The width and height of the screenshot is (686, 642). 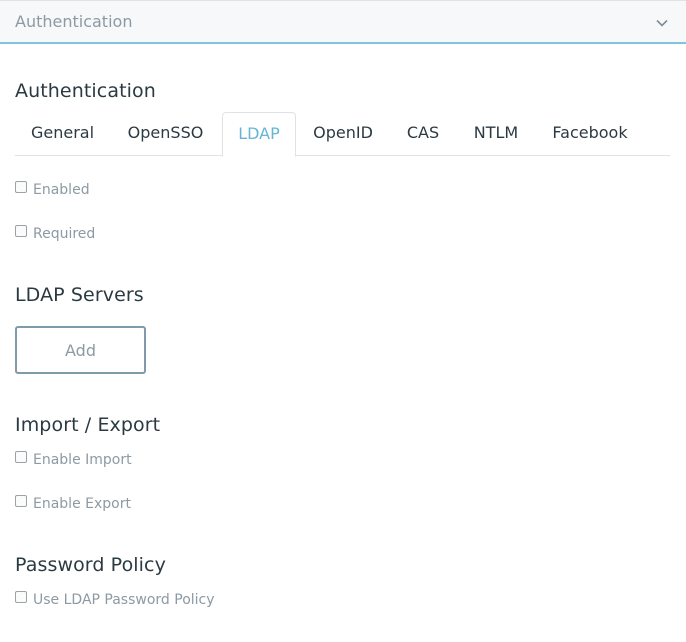 I want to click on tab-openid: OpenID, so click(x=343, y=134).